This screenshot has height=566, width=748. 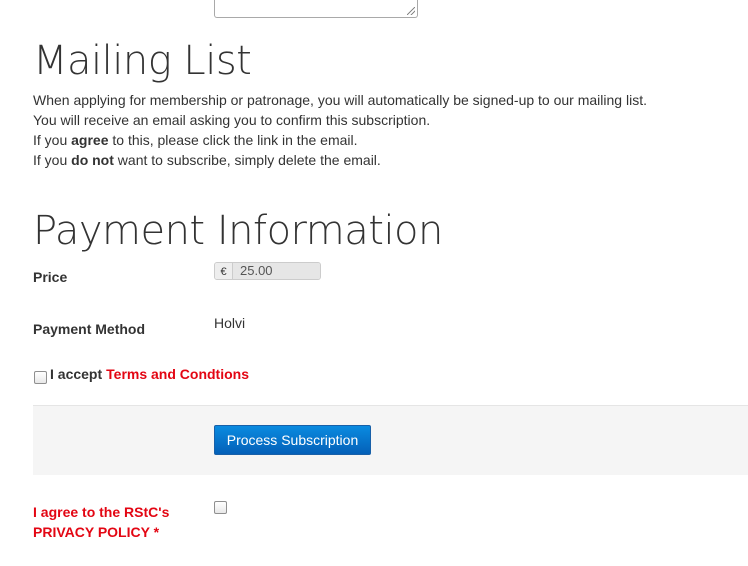 What do you see at coordinates (76, 374) in the screenshot?
I see `accept-label: I accept` at bounding box center [76, 374].